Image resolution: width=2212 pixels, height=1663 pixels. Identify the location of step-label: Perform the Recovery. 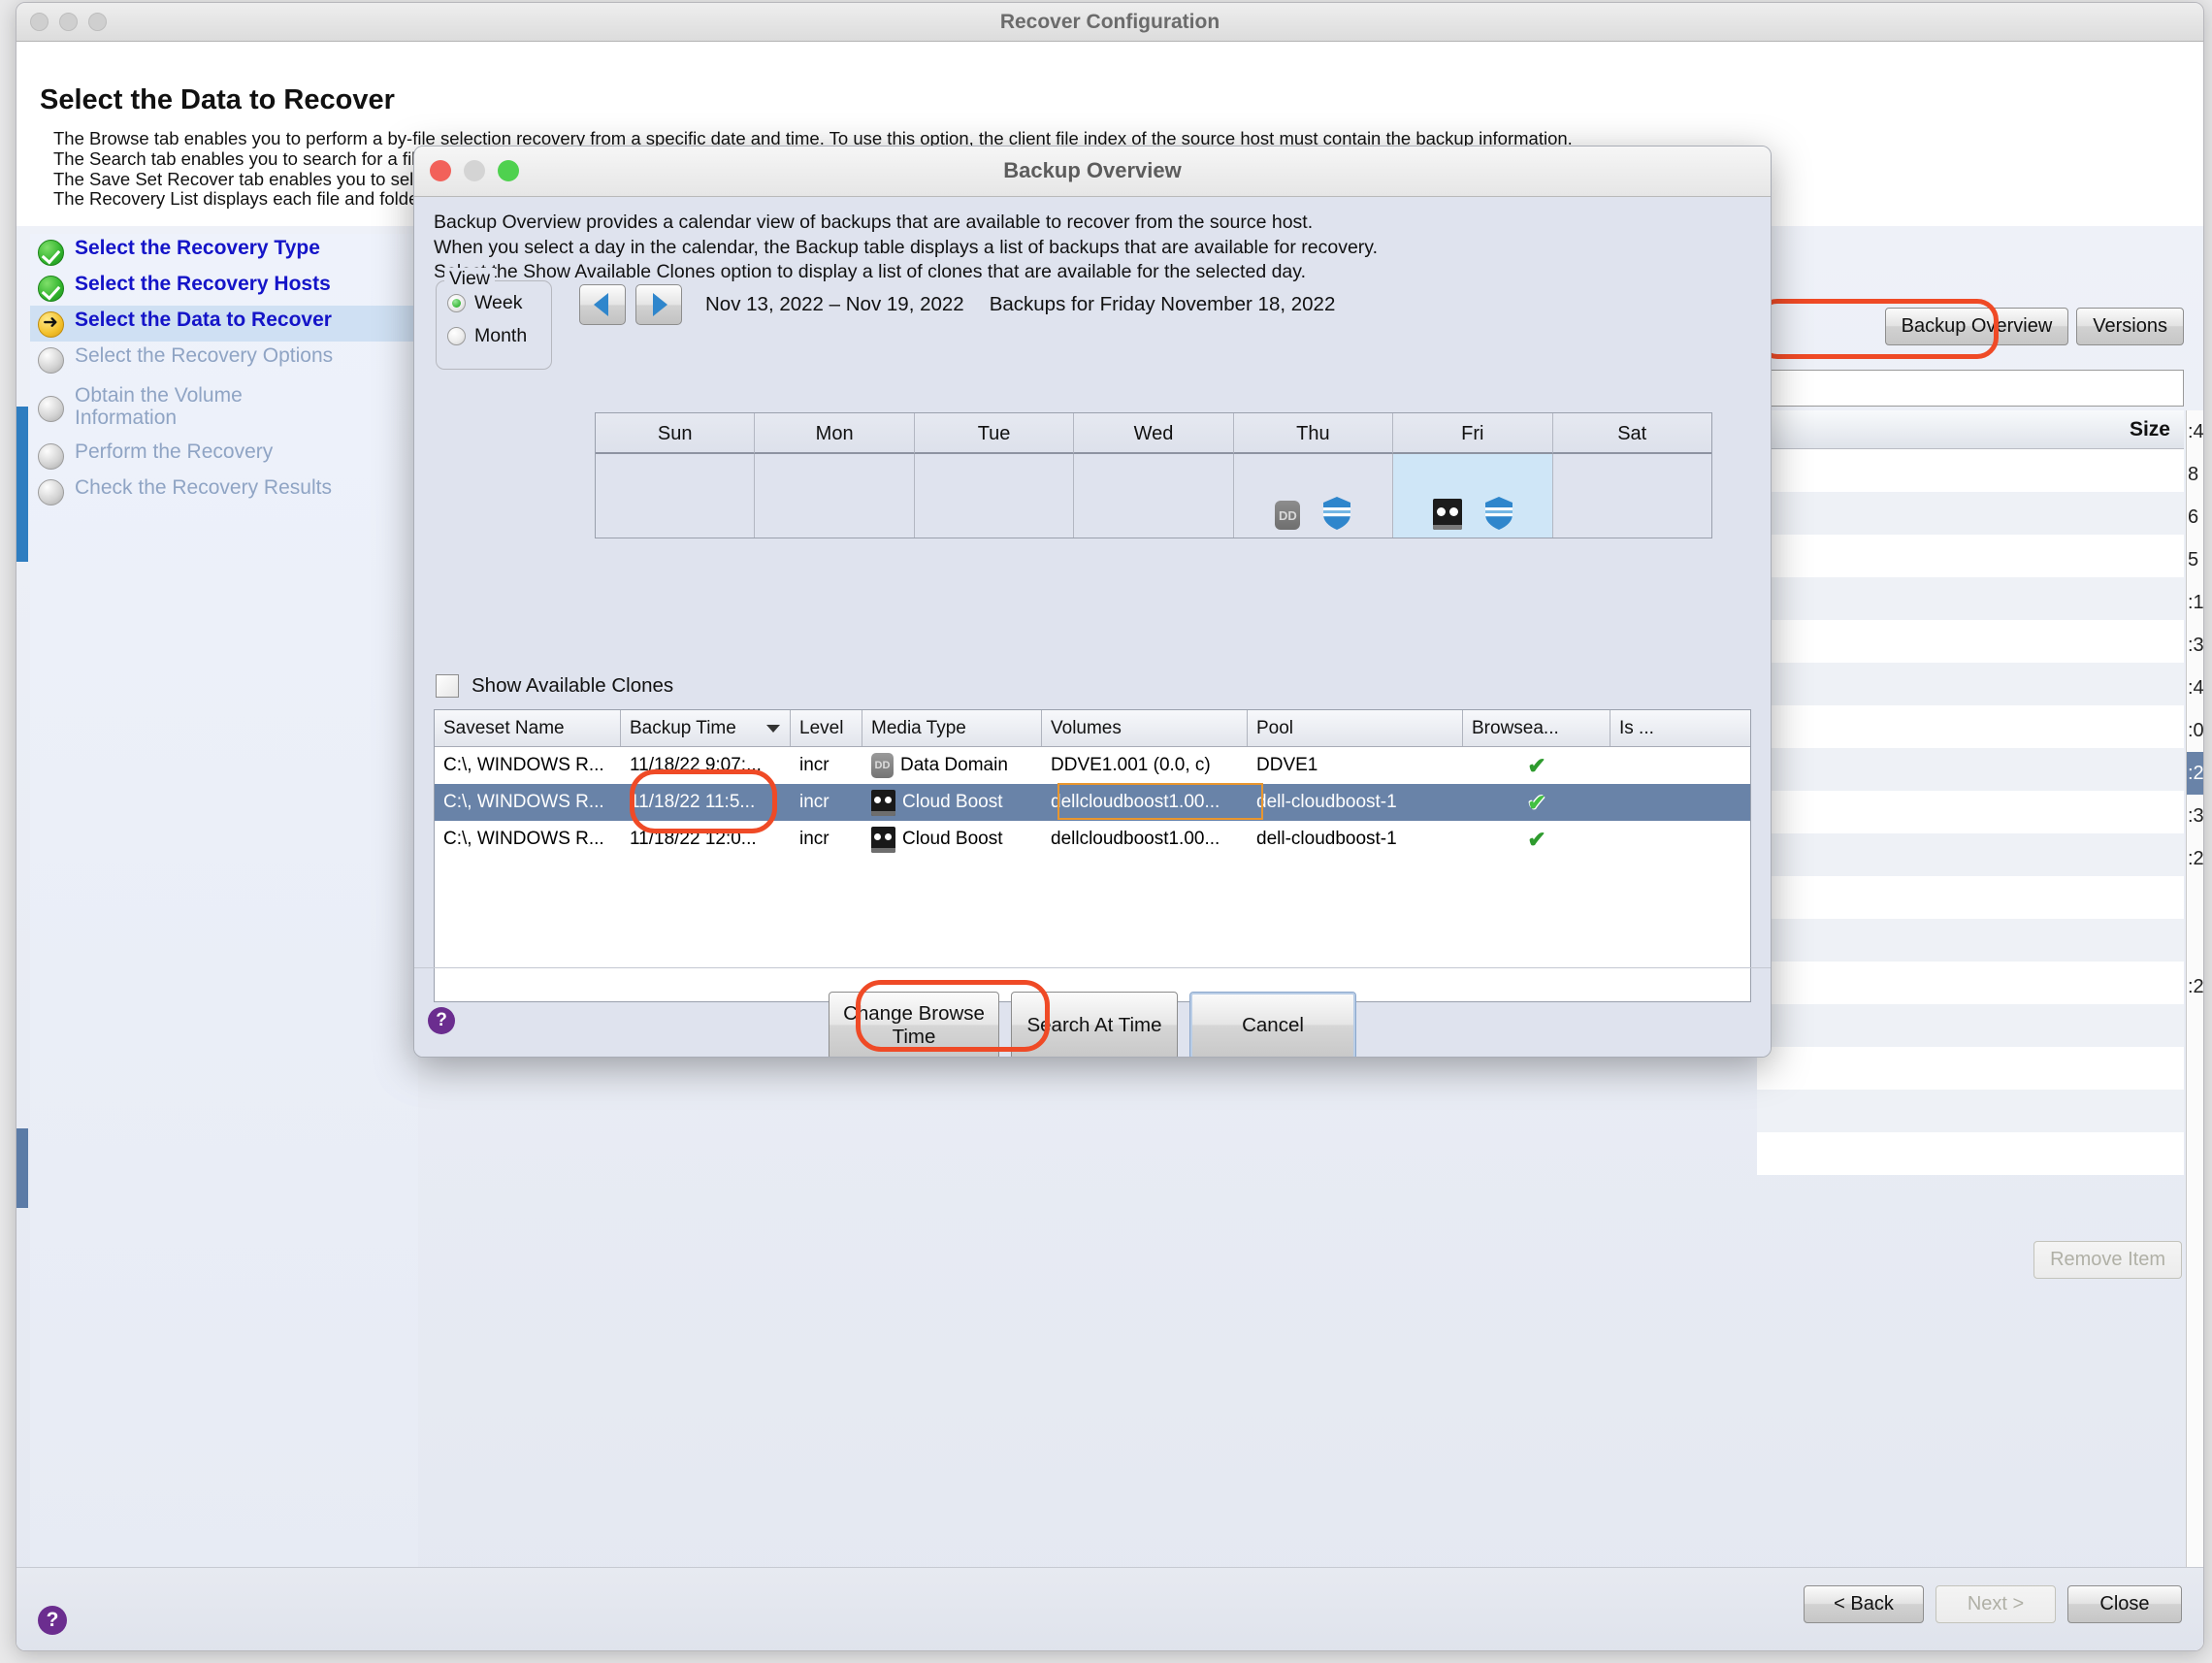
(175, 452).